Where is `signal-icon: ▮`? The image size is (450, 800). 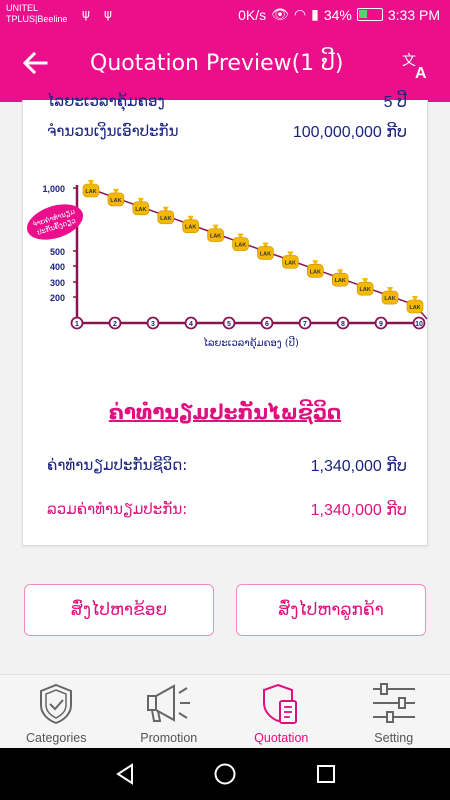
signal-icon: ▮ is located at coordinates (315, 14).